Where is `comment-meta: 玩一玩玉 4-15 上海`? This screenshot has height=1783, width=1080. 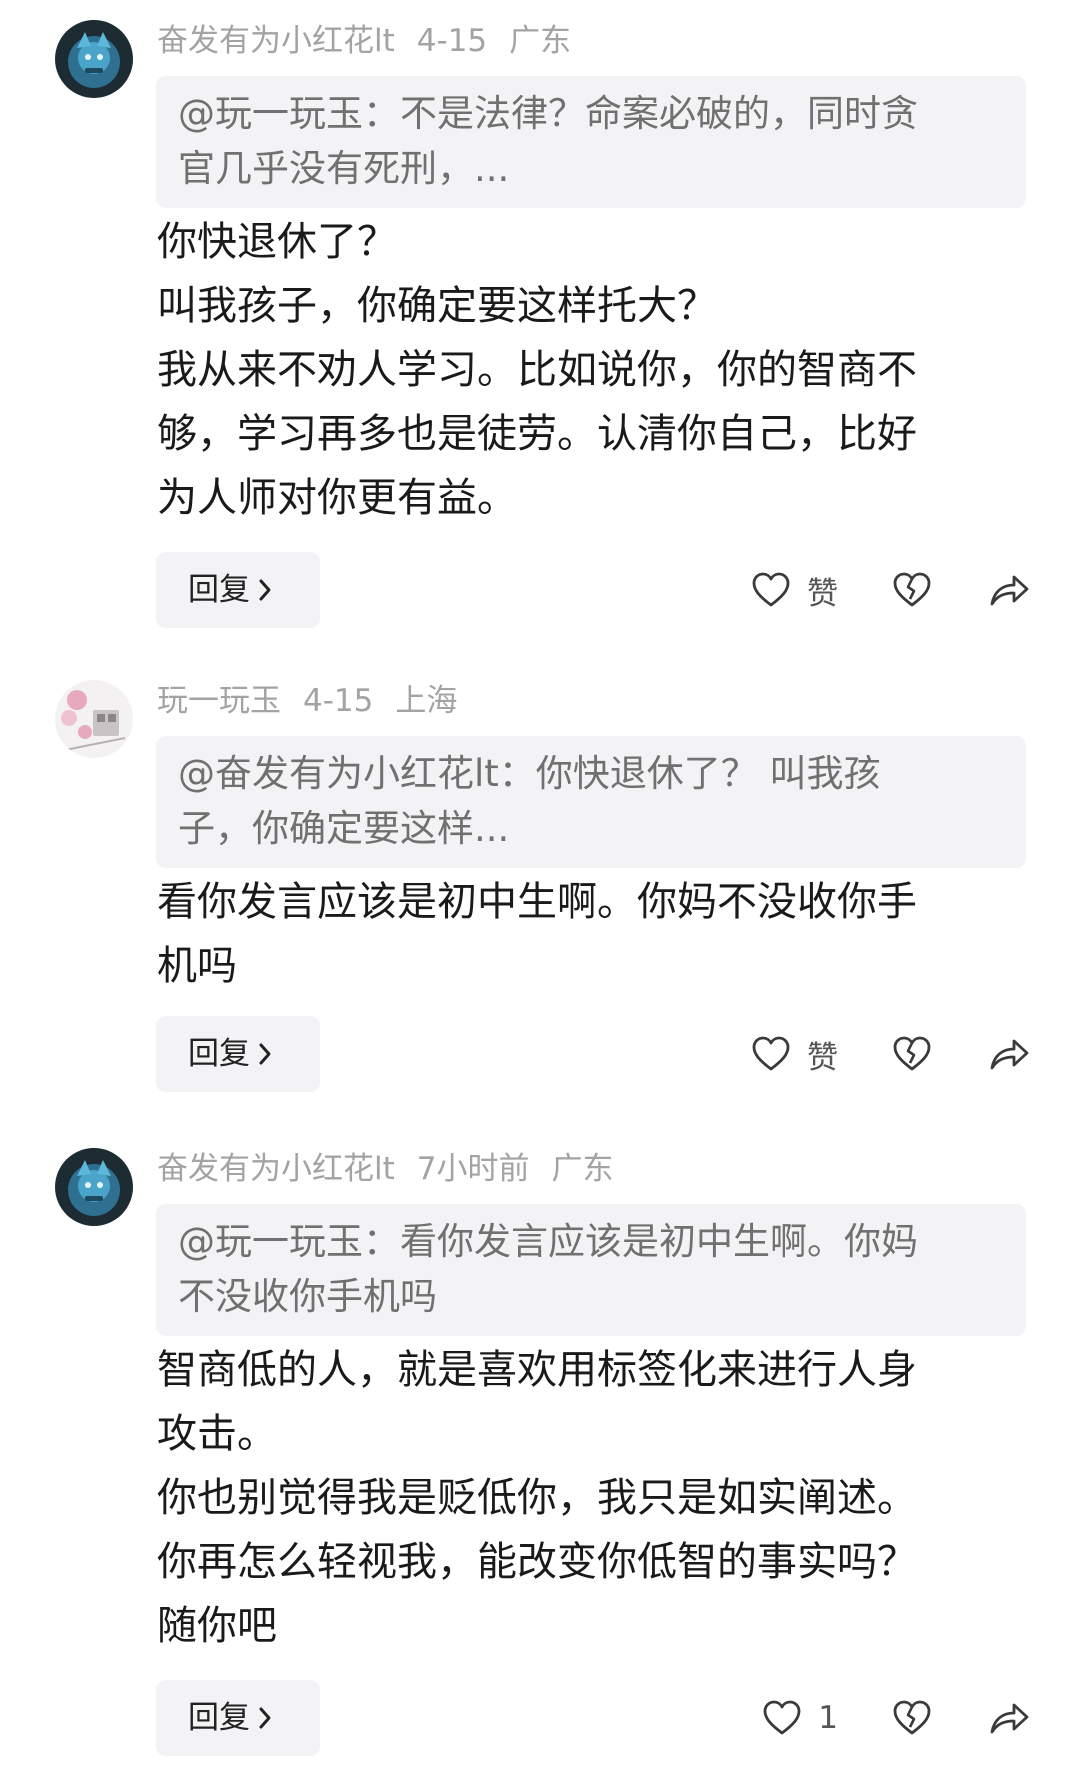 comment-meta: 玩一玩玉 4-15 上海 is located at coordinates (318, 701).